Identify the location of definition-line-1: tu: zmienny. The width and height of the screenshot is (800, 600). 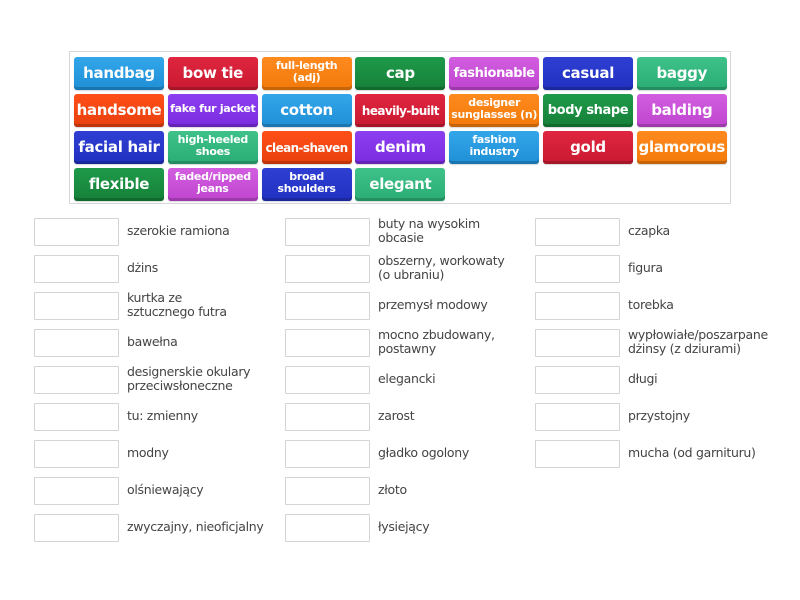
(162, 415).